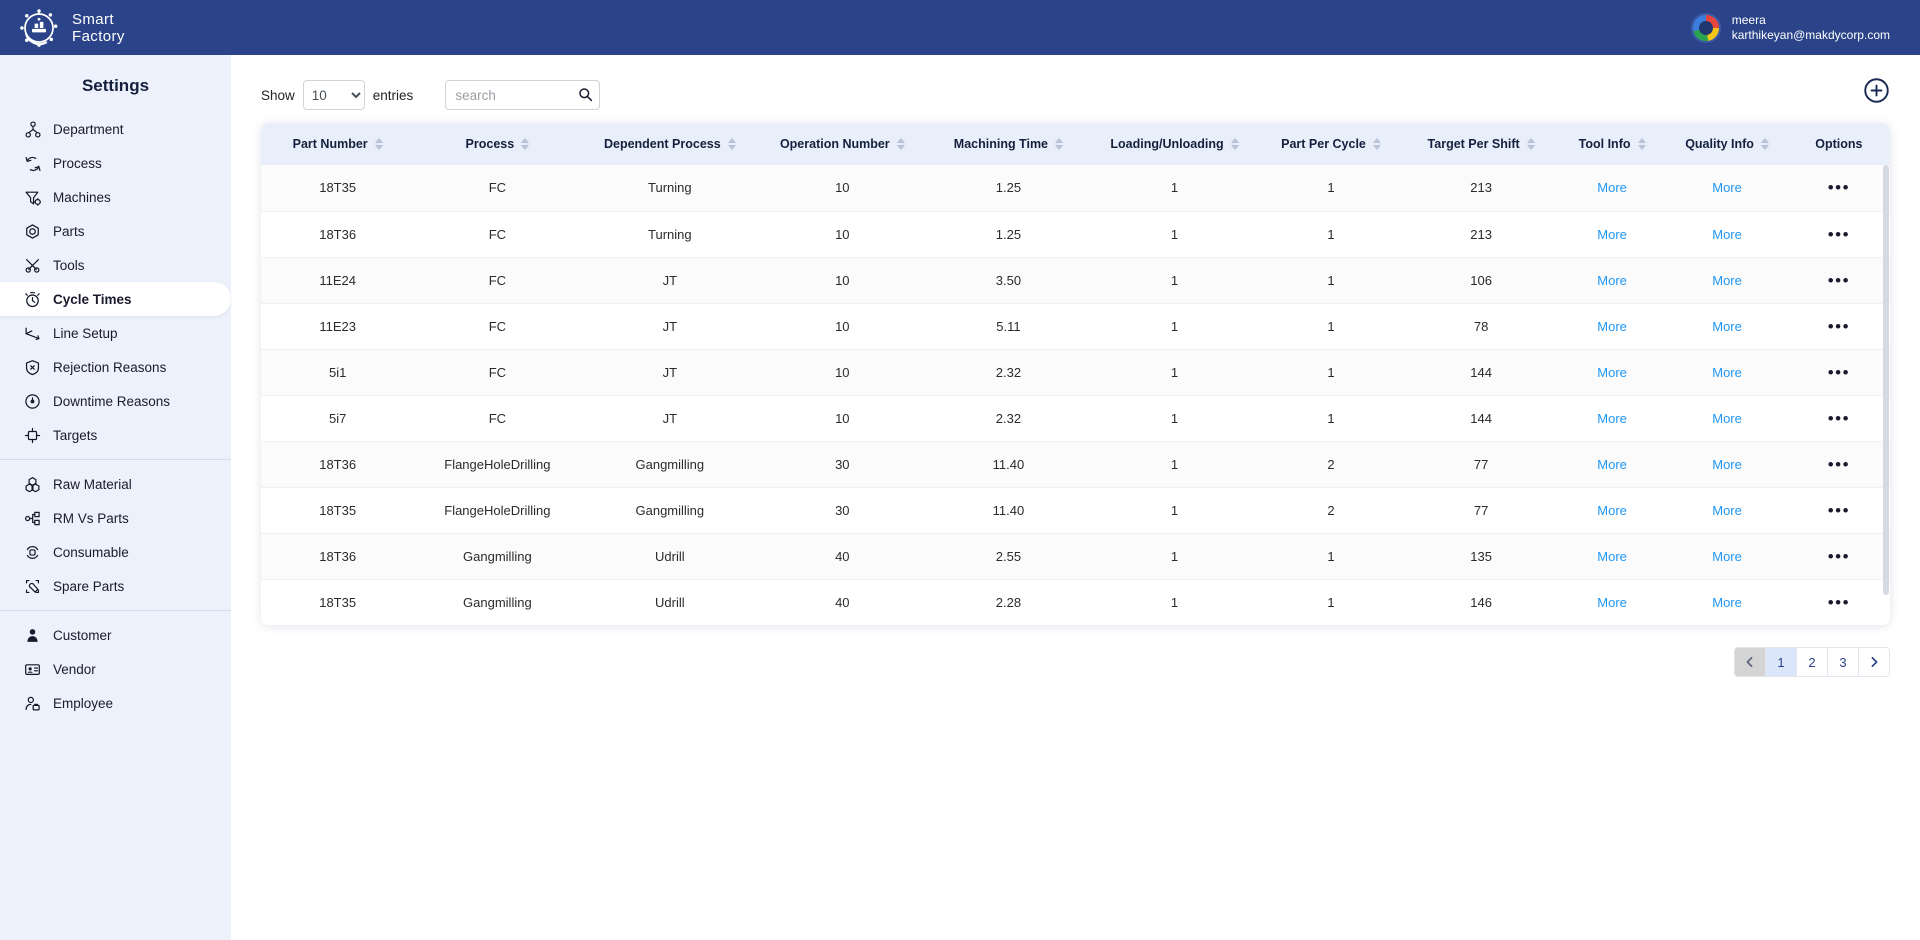 The width and height of the screenshot is (1920, 940). I want to click on column-header-loading-unloading: Loading/Unloading, so click(1174, 144).